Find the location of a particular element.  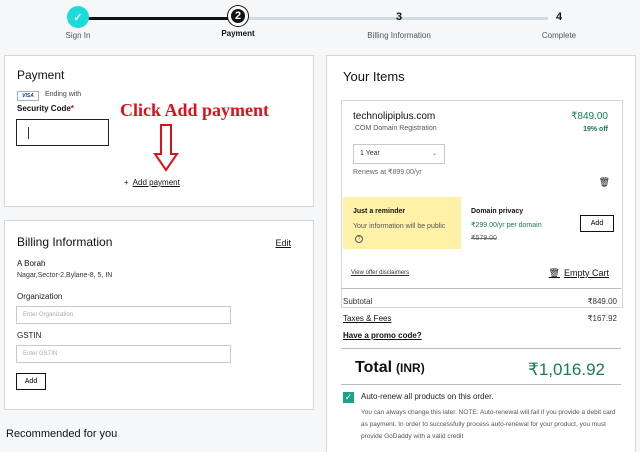

product-description: .COM Domain Registration is located at coordinates (395, 128).